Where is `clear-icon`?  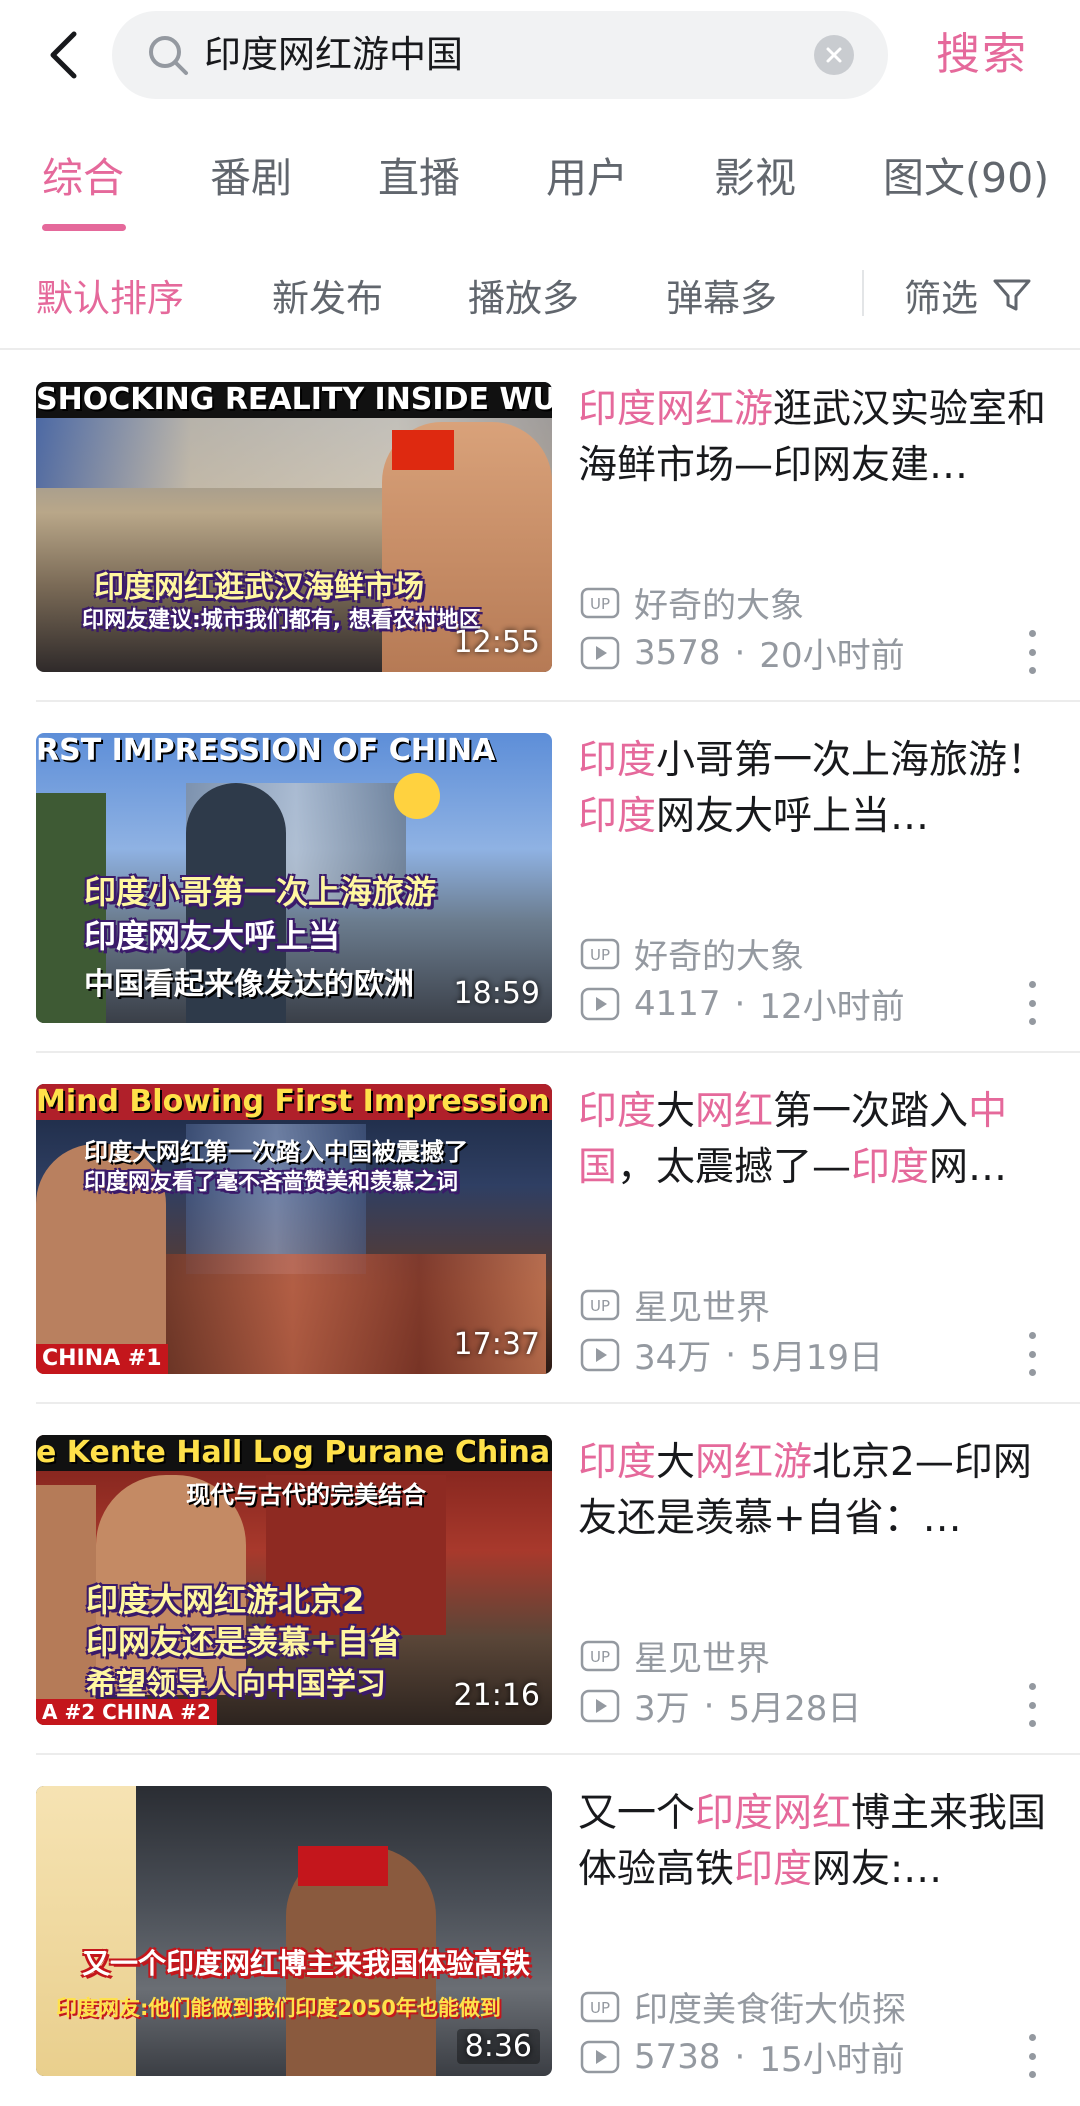
clear-icon is located at coordinates (834, 55).